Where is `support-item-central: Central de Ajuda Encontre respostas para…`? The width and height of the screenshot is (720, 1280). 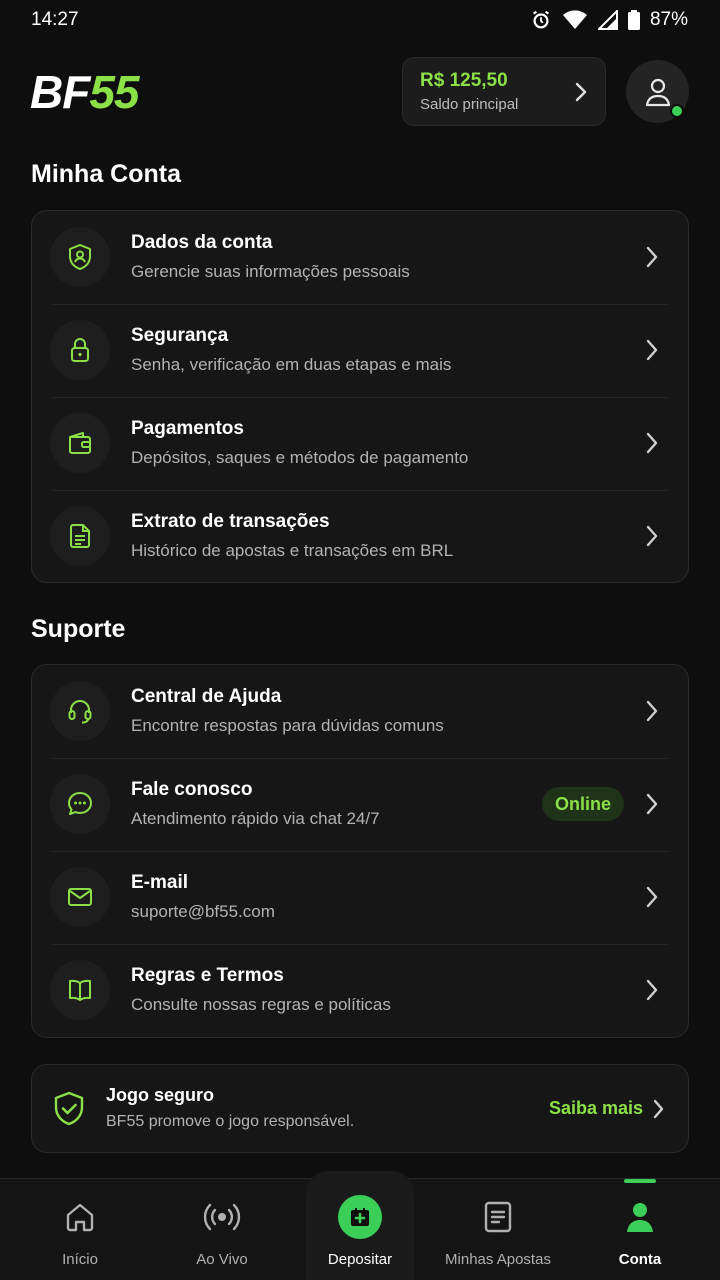 support-item-central: Central de Ajuda Encontre respostas para… is located at coordinates (360, 711).